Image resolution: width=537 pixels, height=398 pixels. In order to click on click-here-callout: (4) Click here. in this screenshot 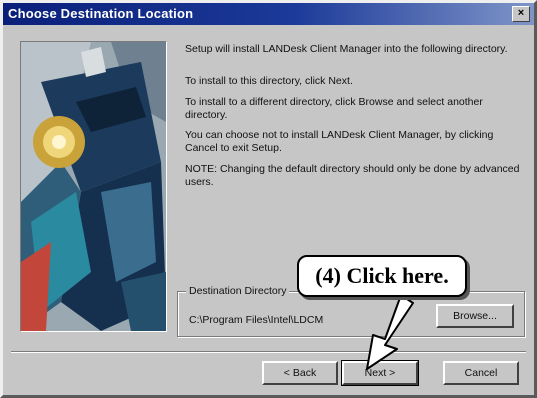, I will do `click(382, 276)`.